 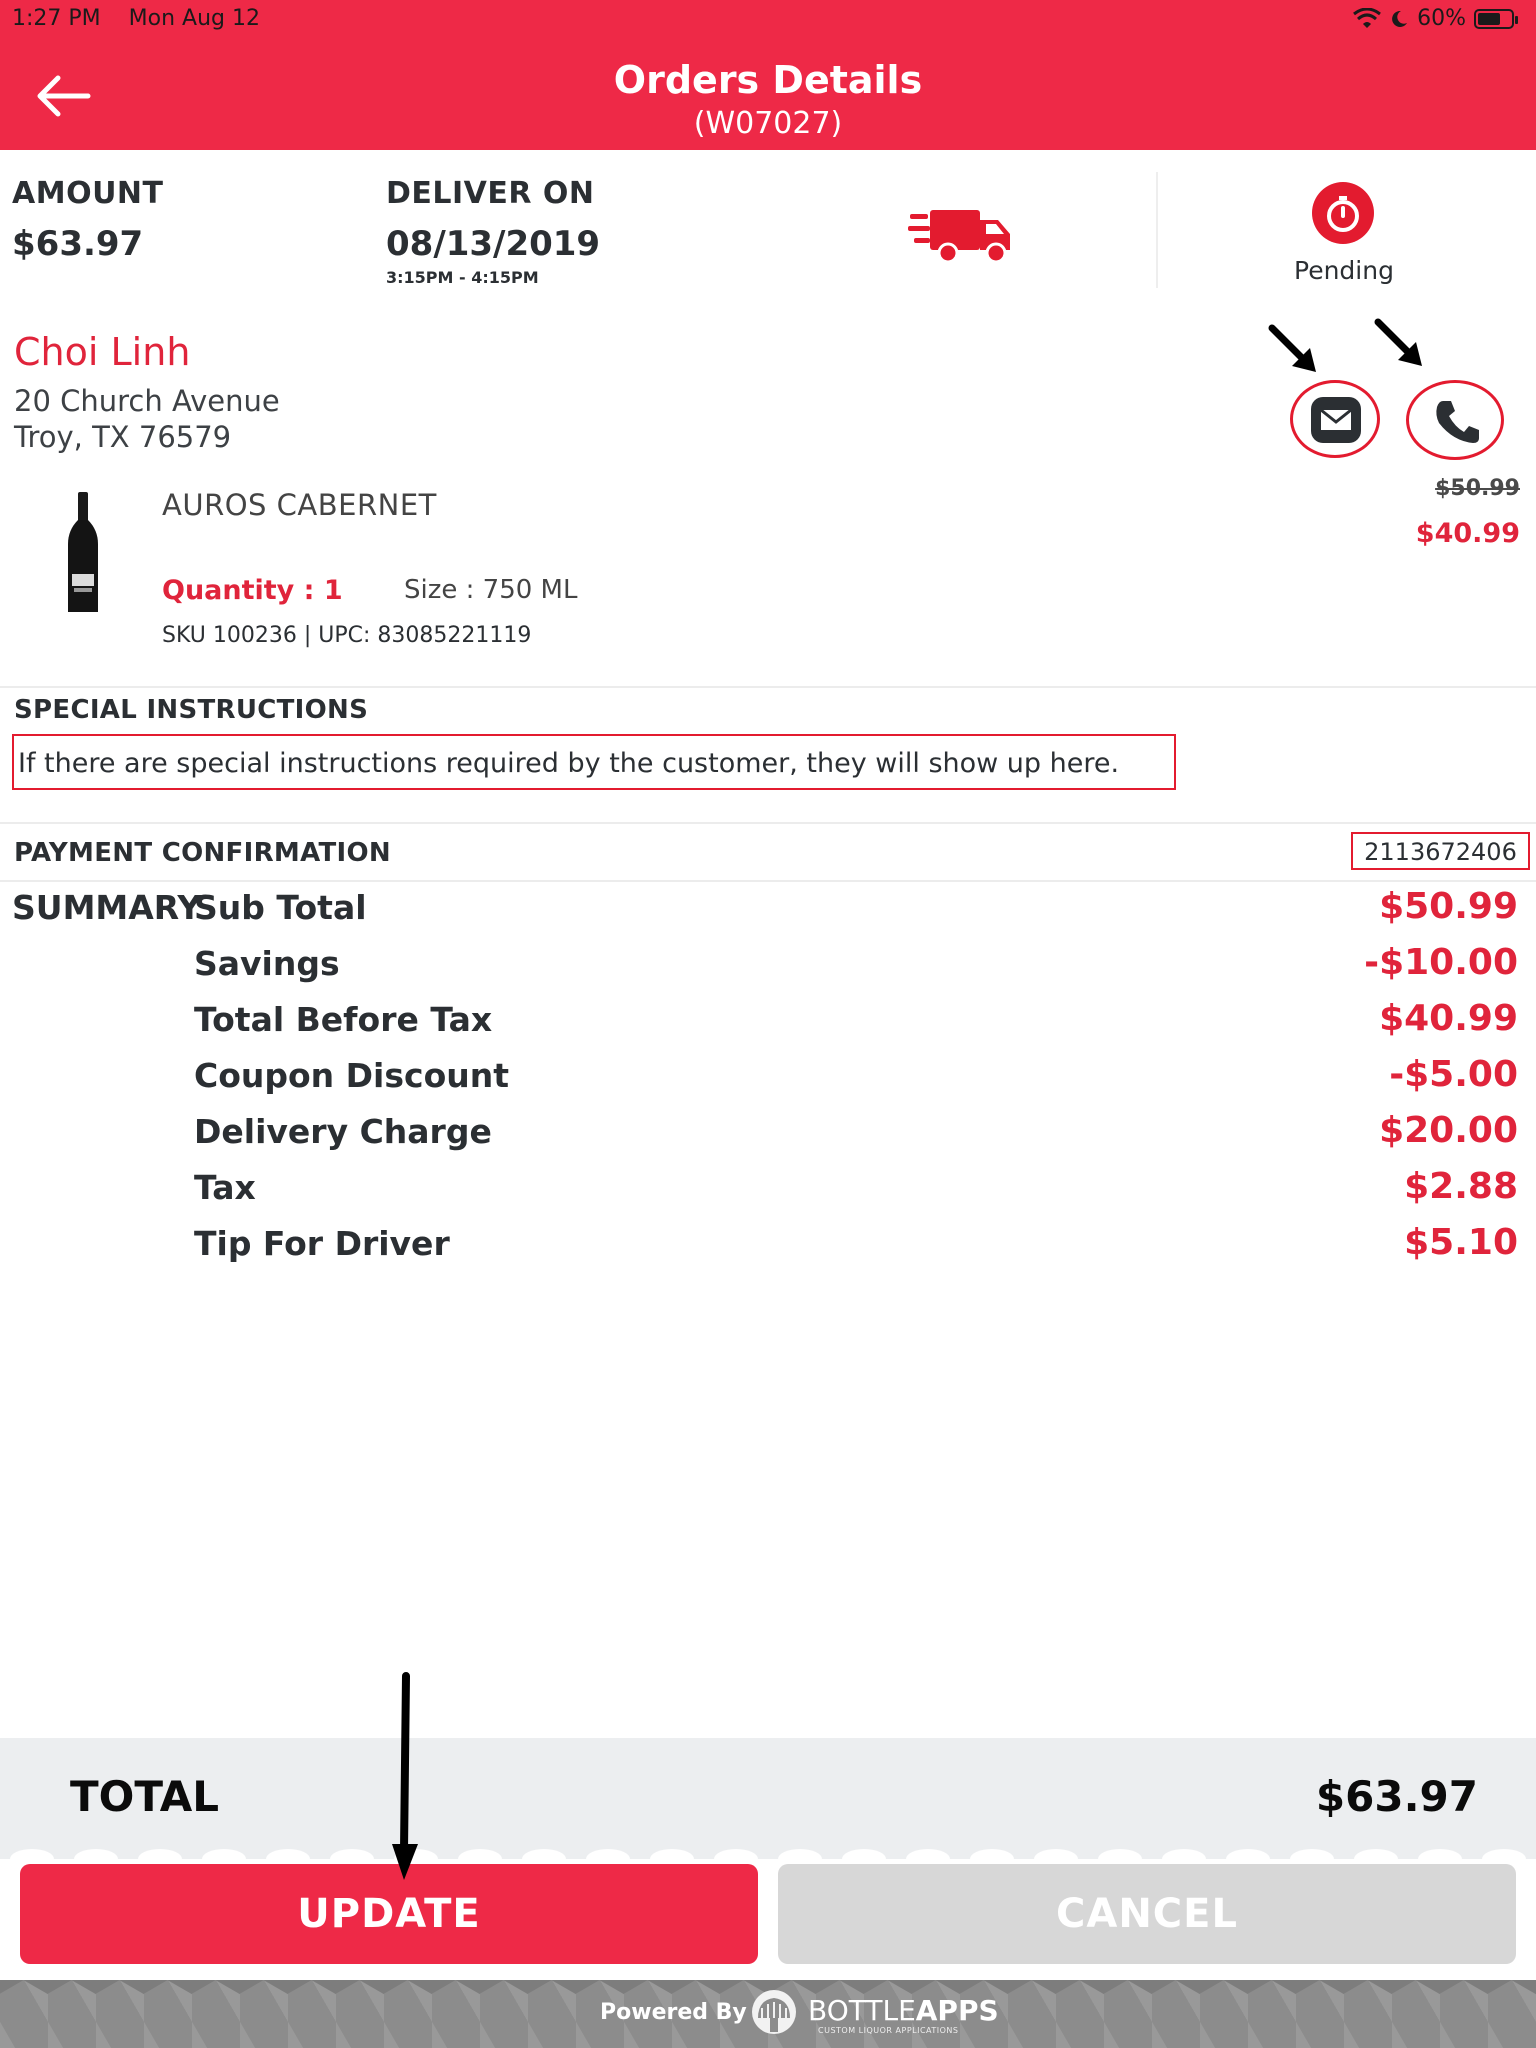 What do you see at coordinates (1396, 1796) in the screenshot?
I see `total-value: $63.97` at bounding box center [1396, 1796].